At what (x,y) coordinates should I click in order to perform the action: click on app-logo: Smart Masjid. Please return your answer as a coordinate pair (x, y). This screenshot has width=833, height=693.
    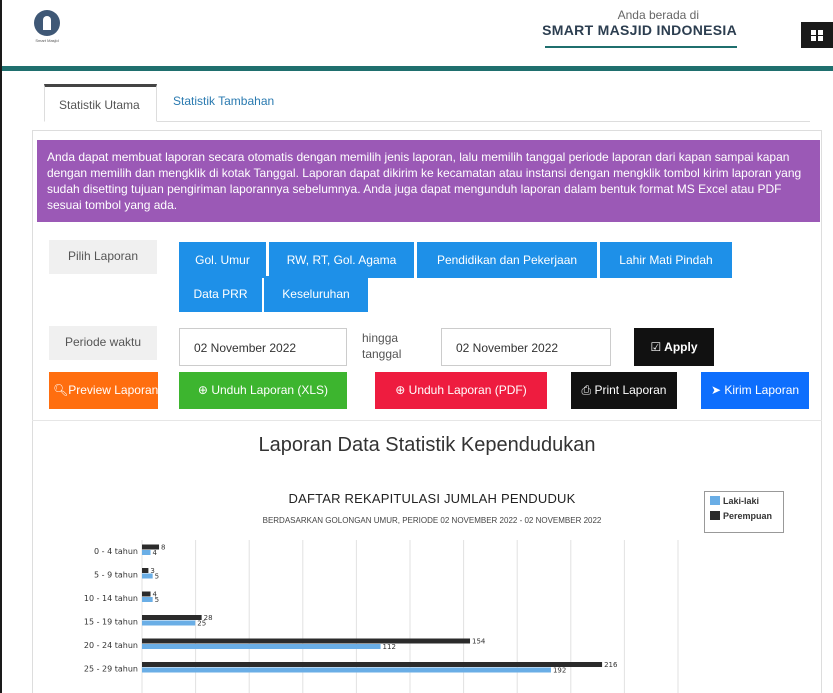
    Looking at the image, I should click on (47, 33).